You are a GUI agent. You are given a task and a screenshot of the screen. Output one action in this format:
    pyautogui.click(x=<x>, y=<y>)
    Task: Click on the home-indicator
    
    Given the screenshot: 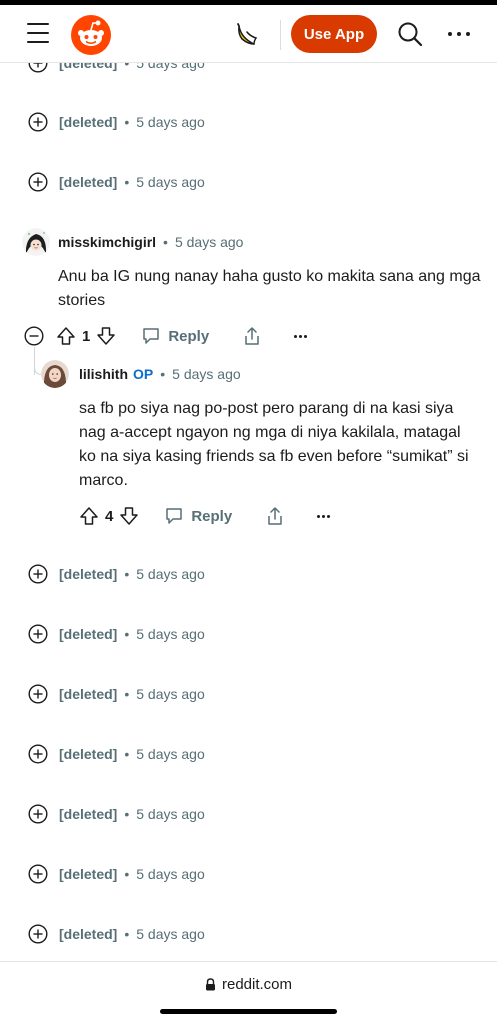 What is the action you would take?
    pyautogui.click(x=248, y=1011)
    